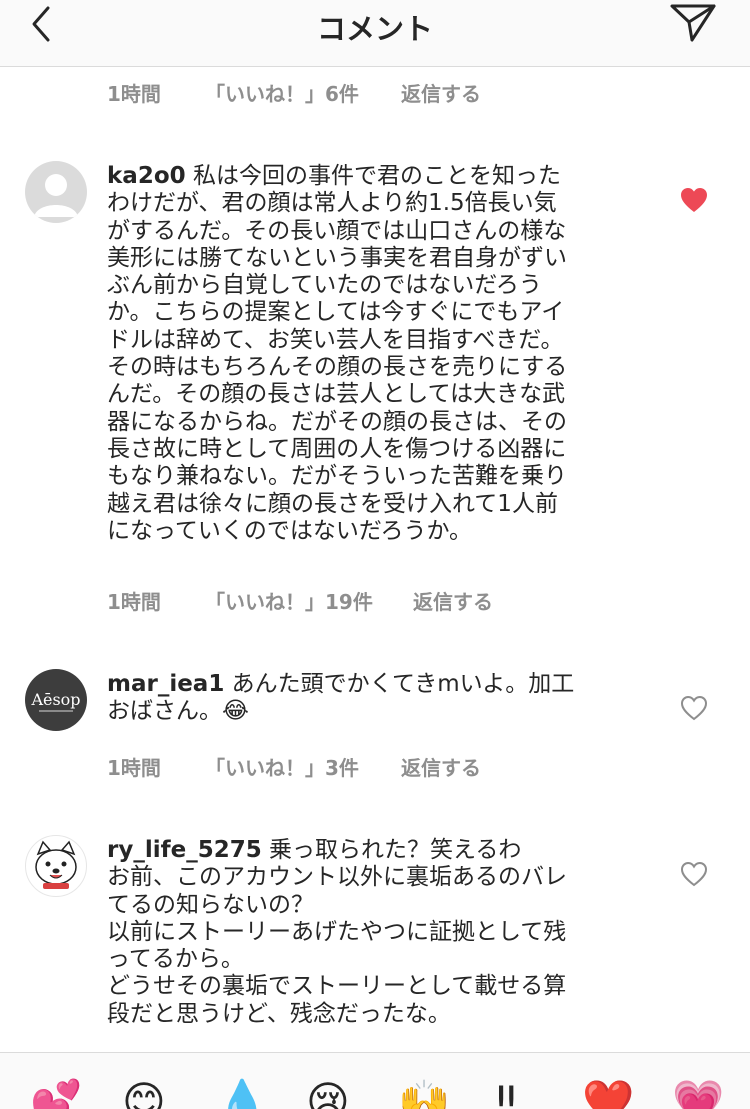 Image resolution: width=750 pixels, height=1109 pixels. What do you see at coordinates (332, 203) in the screenshot?
I see `comment-body-line: わけだが、君の顔は常人より約1.5倍長い気` at bounding box center [332, 203].